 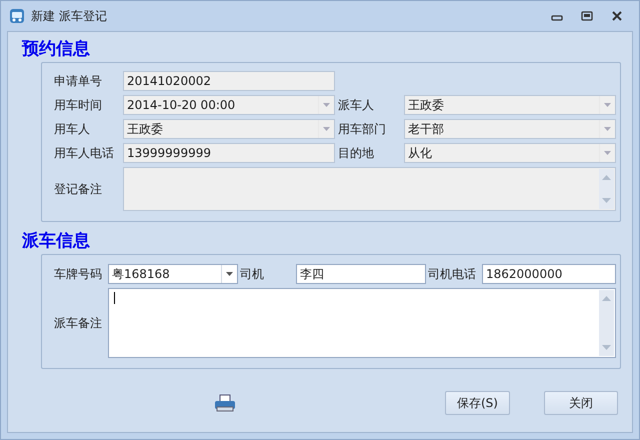 What do you see at coordinates (361, 274) in the screenshot?
I see `text-field: 李四` at bounding box center [361, 274].